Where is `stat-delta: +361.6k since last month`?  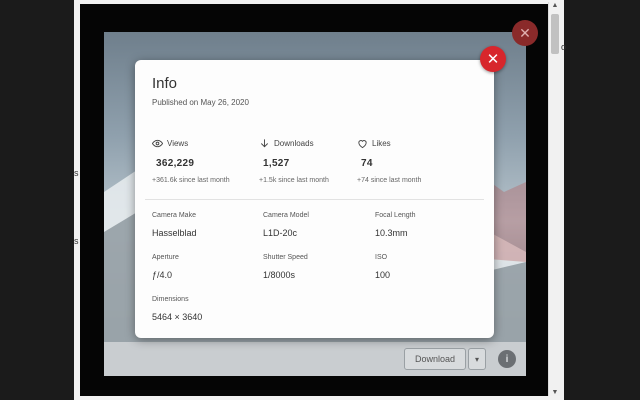 stat-delta: +361.6k since last month is located at coordinates (191, 180).